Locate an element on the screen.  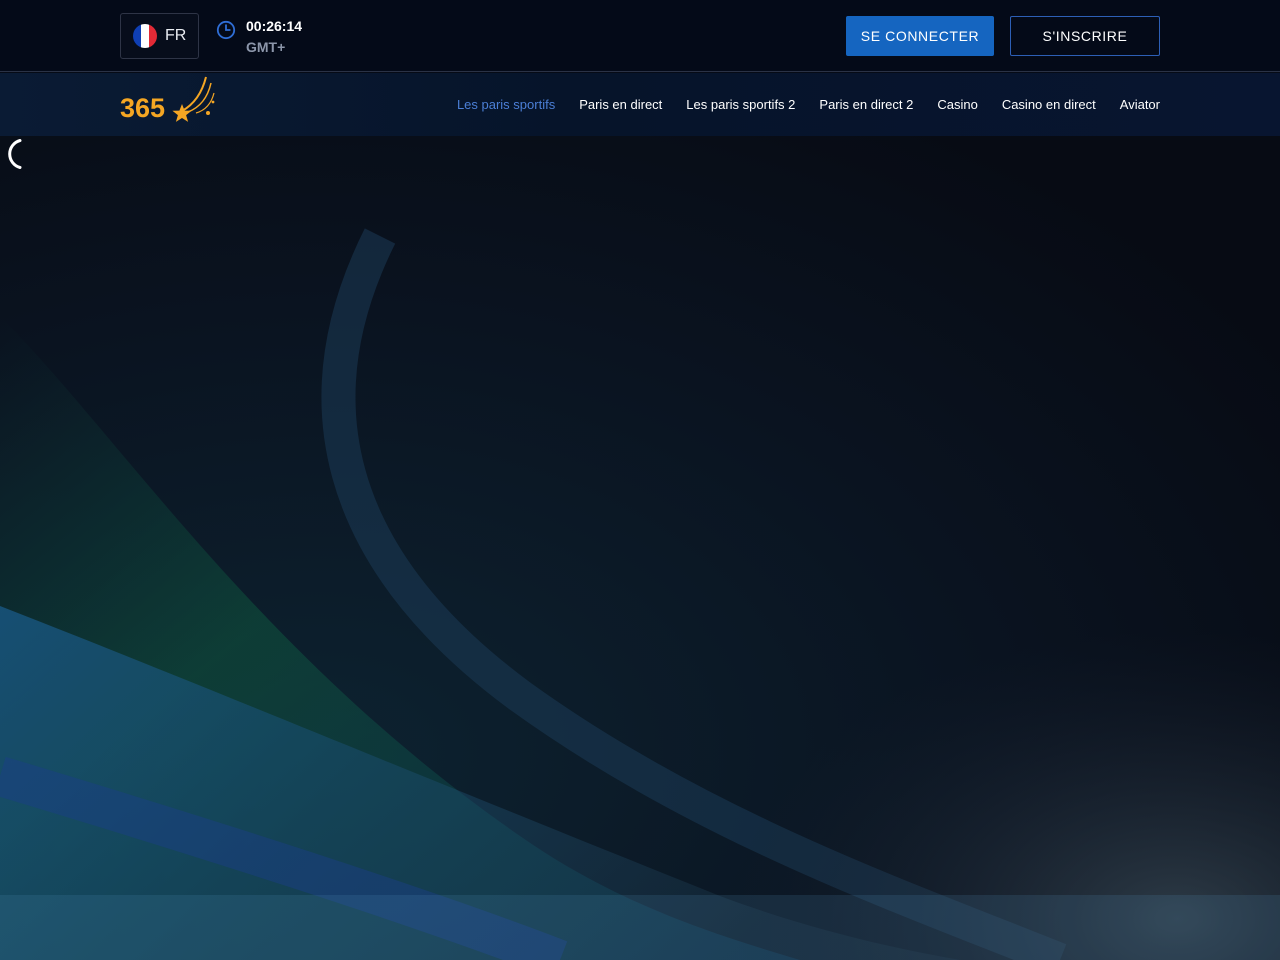
france-flag-icon is located at coordinates (145, 36).